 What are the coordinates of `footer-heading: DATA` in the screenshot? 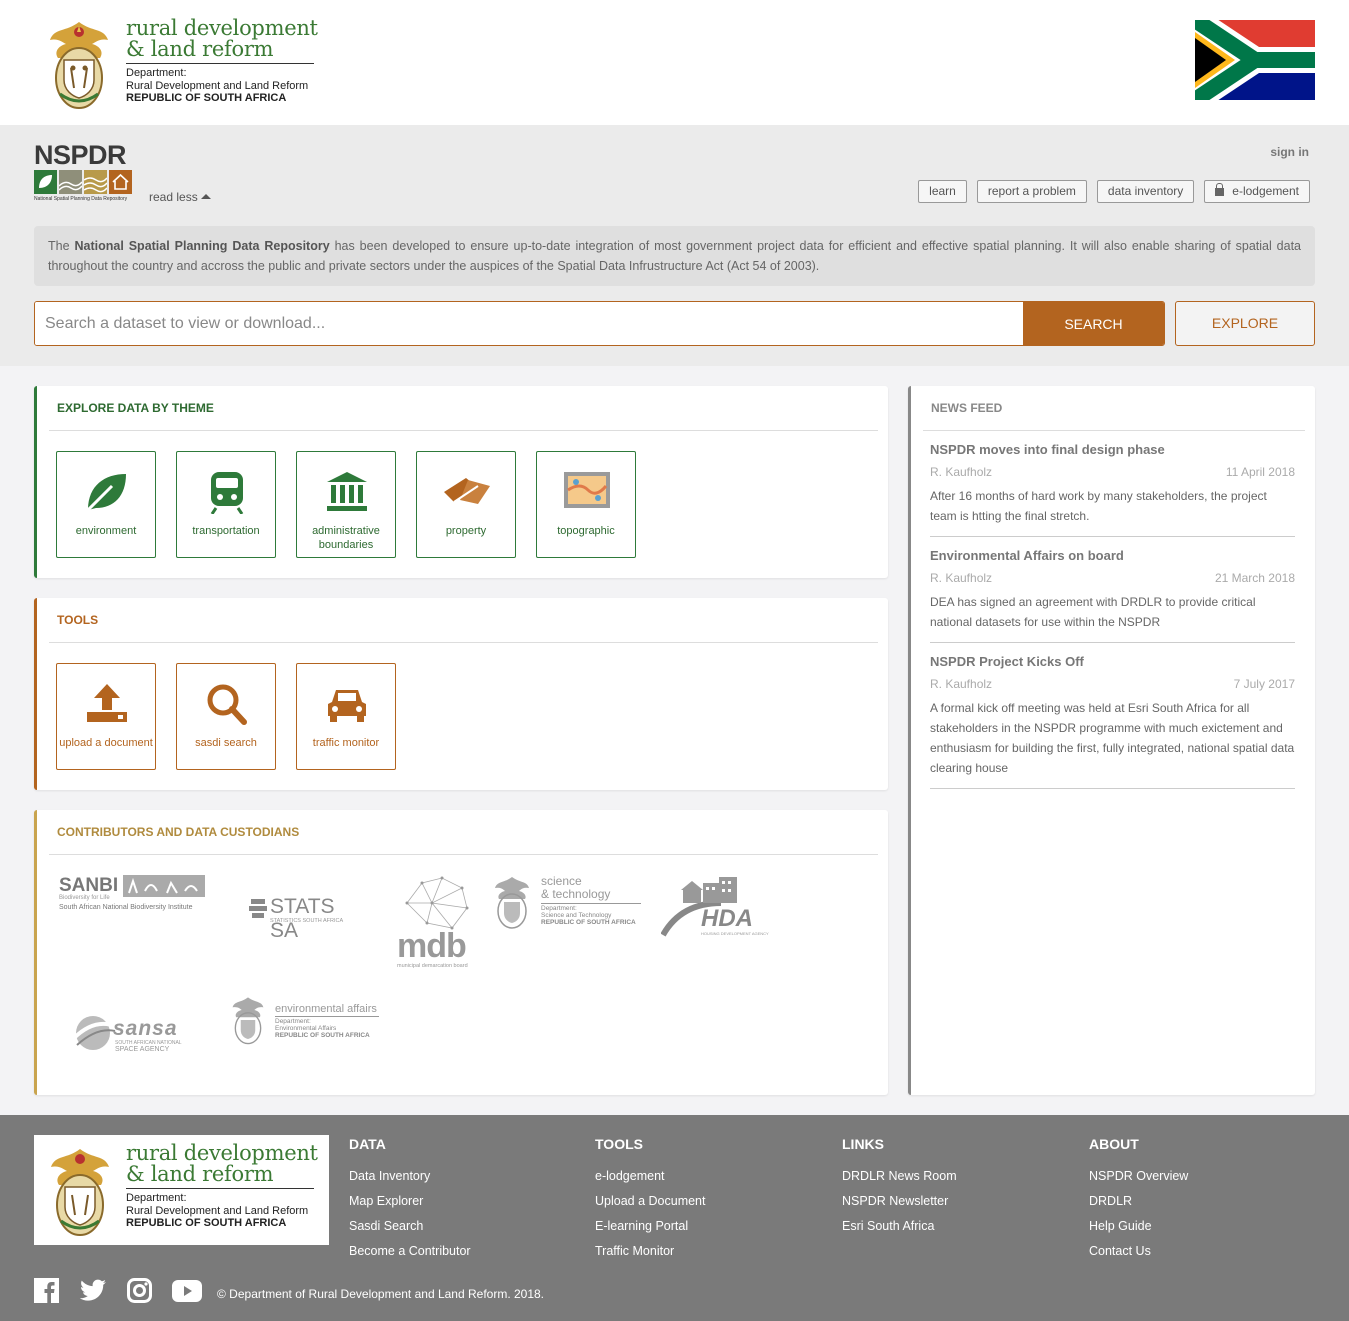 It's located at (367, 1144).